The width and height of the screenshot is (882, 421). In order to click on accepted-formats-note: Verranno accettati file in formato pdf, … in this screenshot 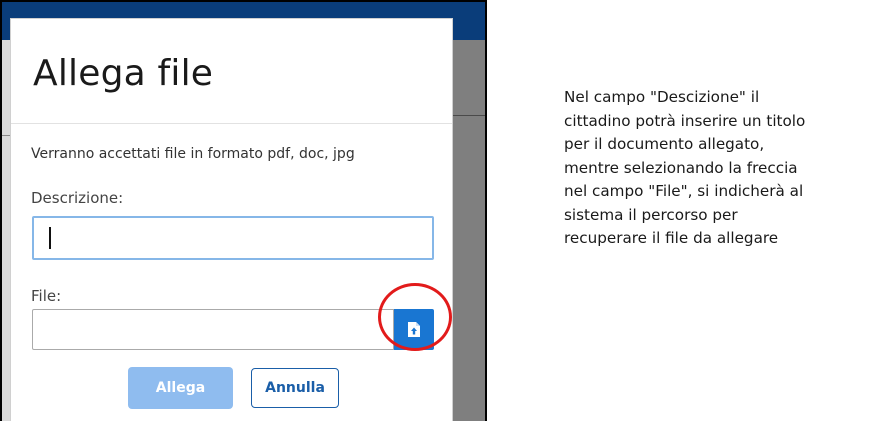, I will do `click(193, 154)`.